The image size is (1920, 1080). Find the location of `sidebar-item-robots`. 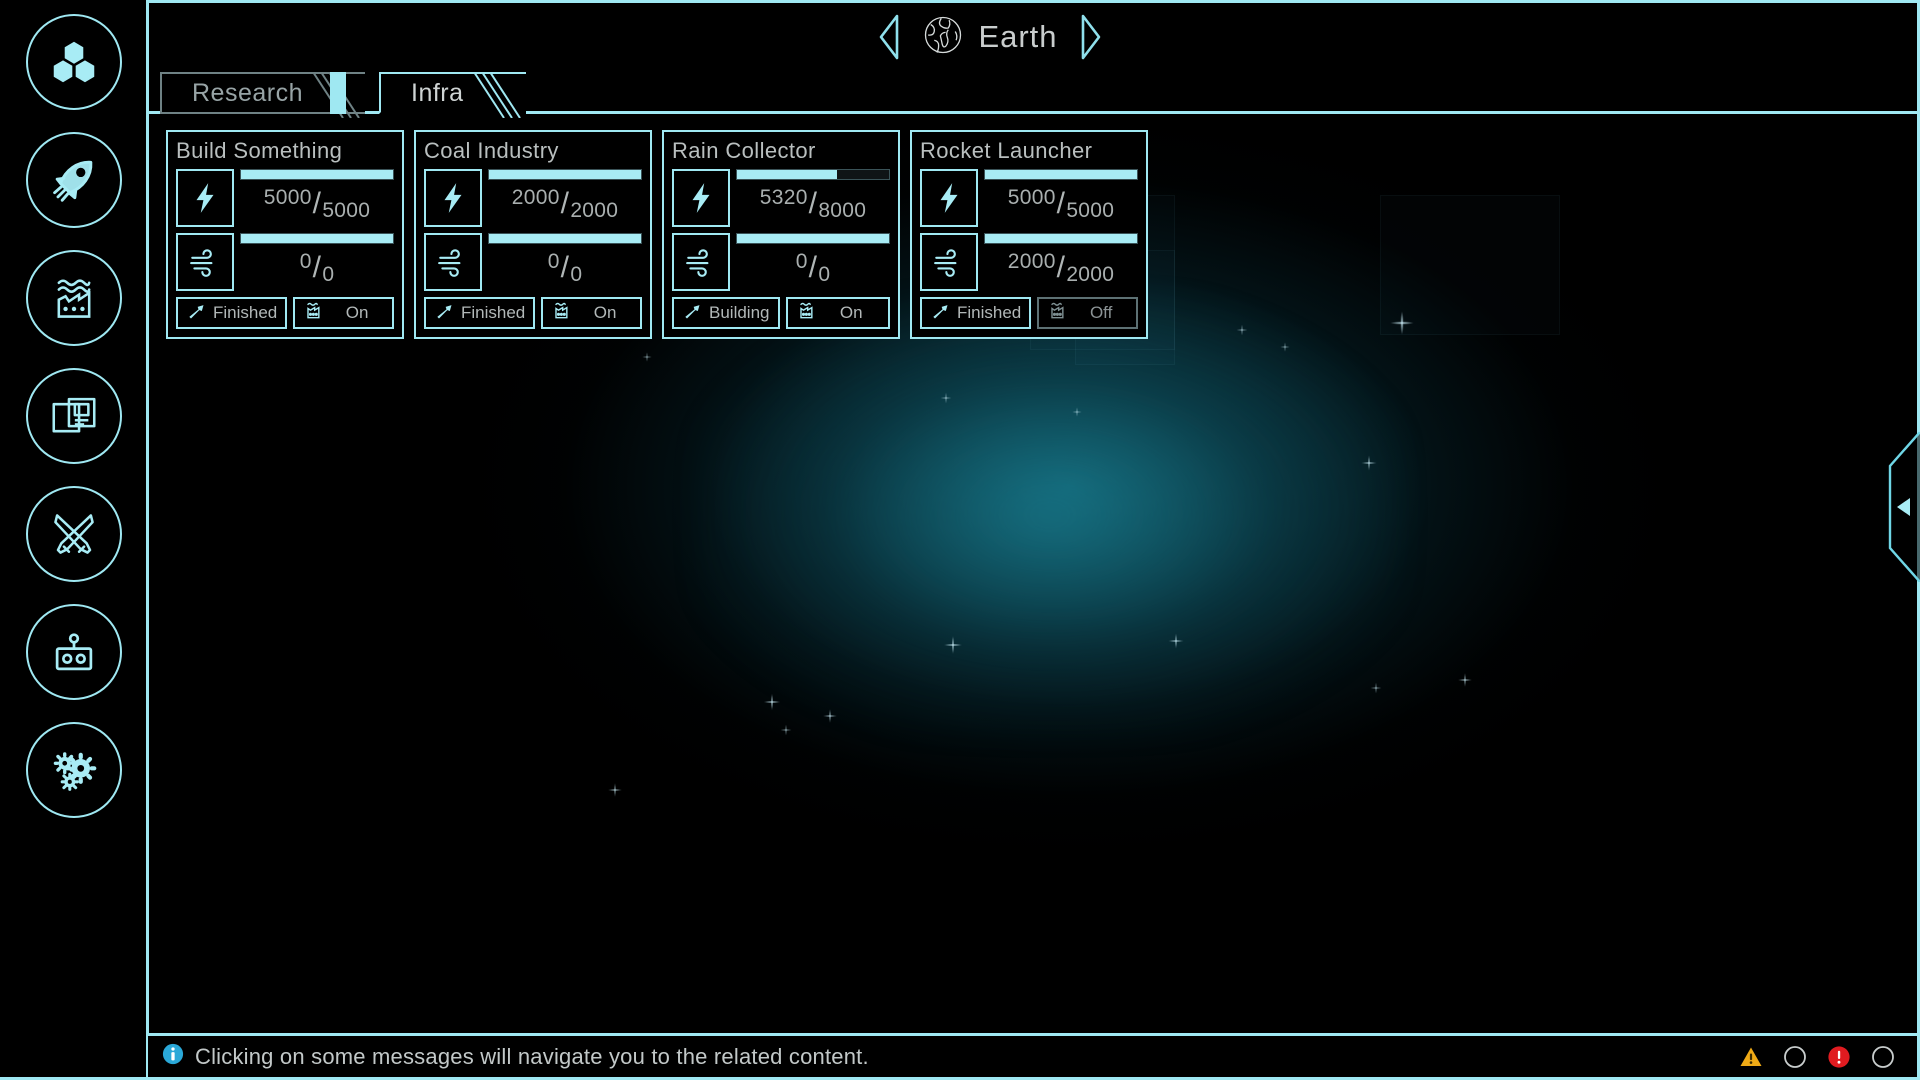

sidebar-item-robots is located at coordinates (74, 652).